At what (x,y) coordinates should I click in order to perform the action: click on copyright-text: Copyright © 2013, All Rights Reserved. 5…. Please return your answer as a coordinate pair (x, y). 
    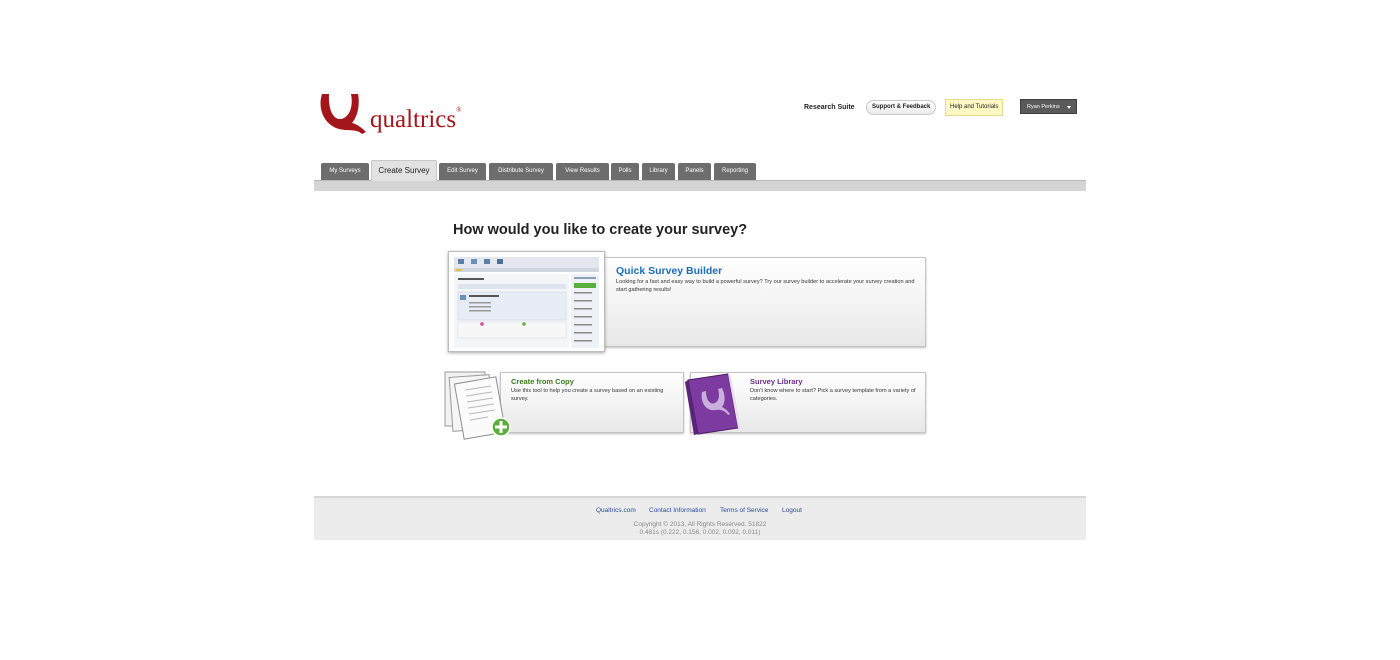
    Looking at the image, I should click on (700, 529).